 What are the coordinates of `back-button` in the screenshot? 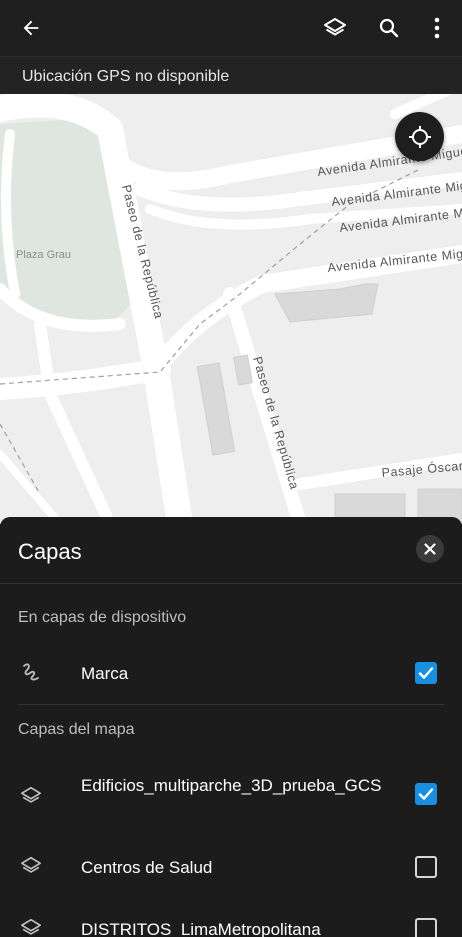 It's located at (31, 28).